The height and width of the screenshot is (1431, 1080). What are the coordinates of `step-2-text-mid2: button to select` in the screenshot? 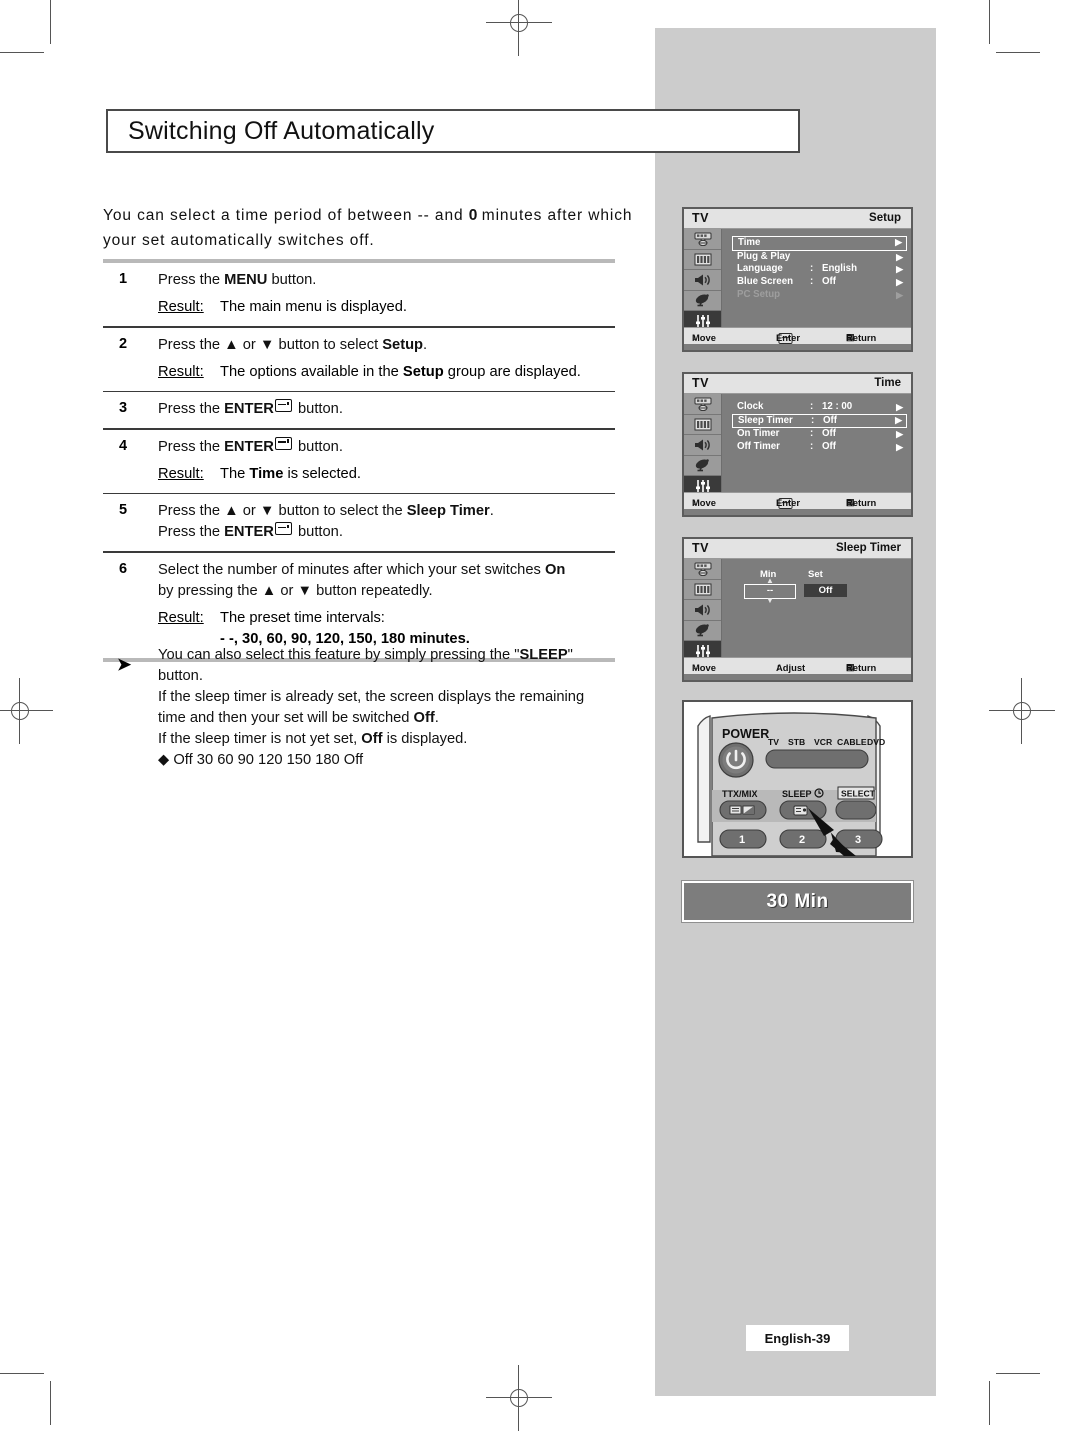 It's located at (328, 344).